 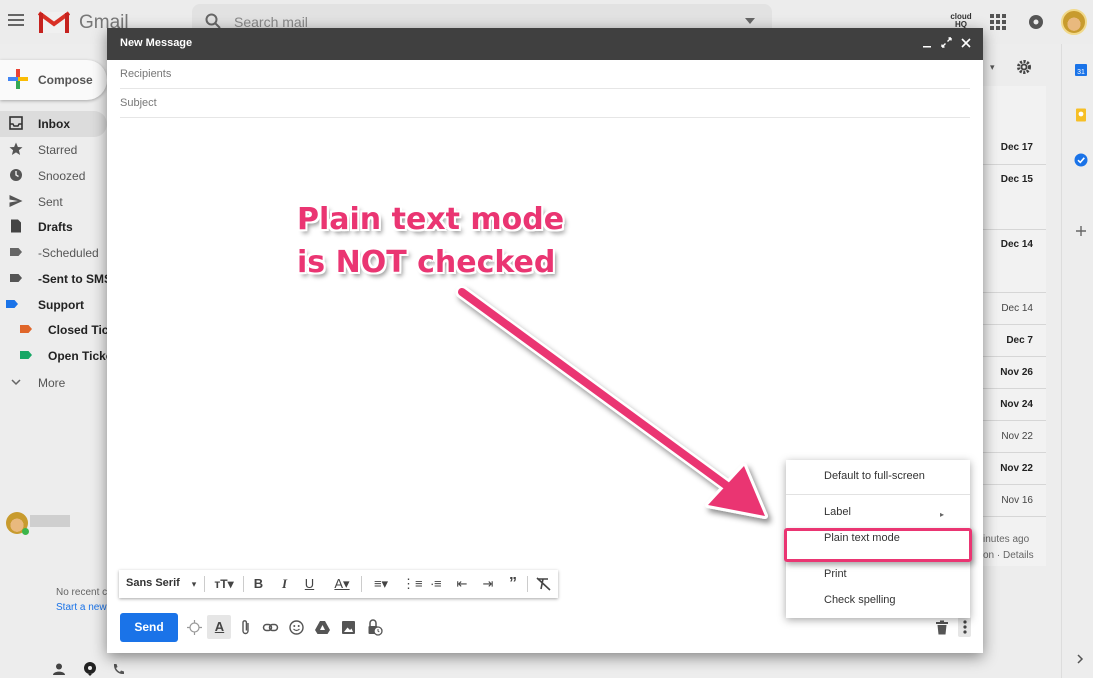 I want to click on sidebar-item-label: Closed Tick, so click(x=82, y=330).